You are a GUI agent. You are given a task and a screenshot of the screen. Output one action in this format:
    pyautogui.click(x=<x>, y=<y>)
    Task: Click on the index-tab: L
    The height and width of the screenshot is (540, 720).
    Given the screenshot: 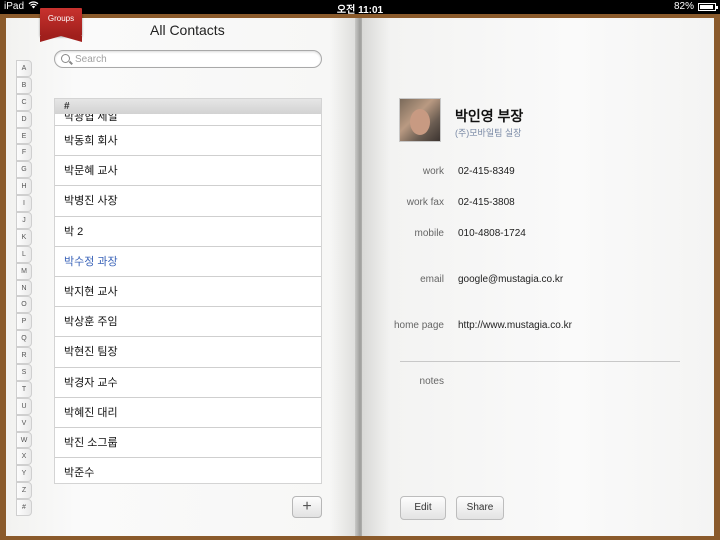 What is the action you would take?
    pyautogui.click(x=24, y=254)
    